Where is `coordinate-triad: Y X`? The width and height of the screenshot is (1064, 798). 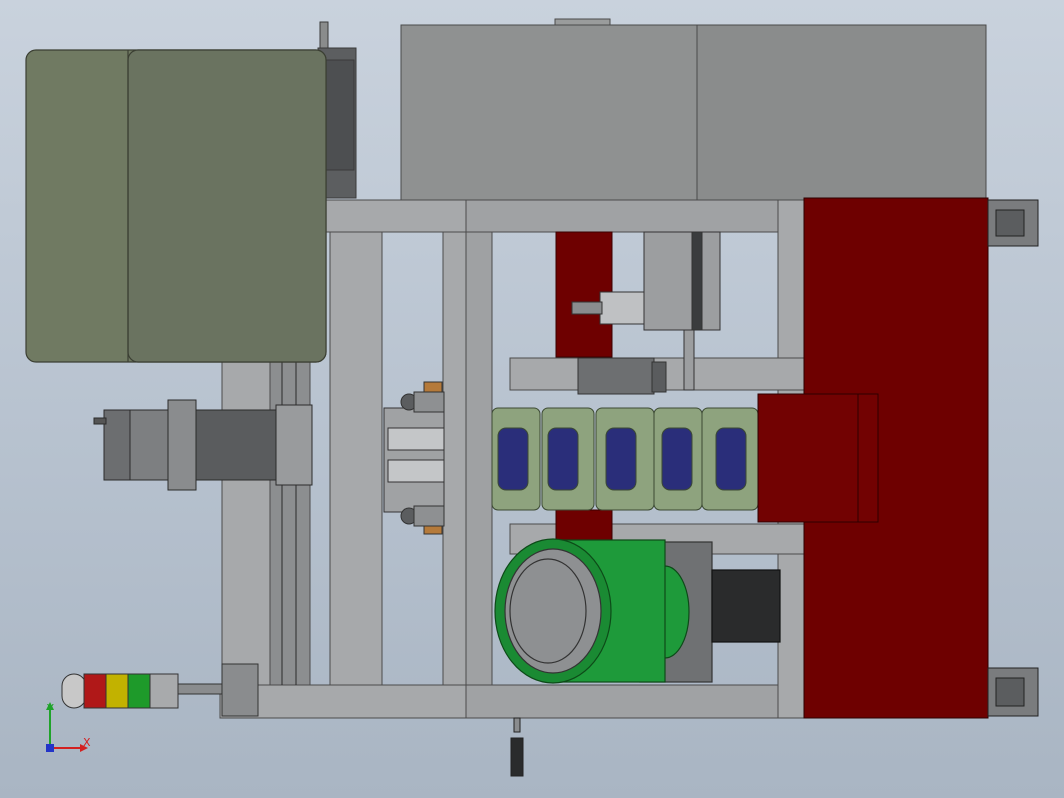 coordinate-triad: Y X is located at coordinates (68, 727).